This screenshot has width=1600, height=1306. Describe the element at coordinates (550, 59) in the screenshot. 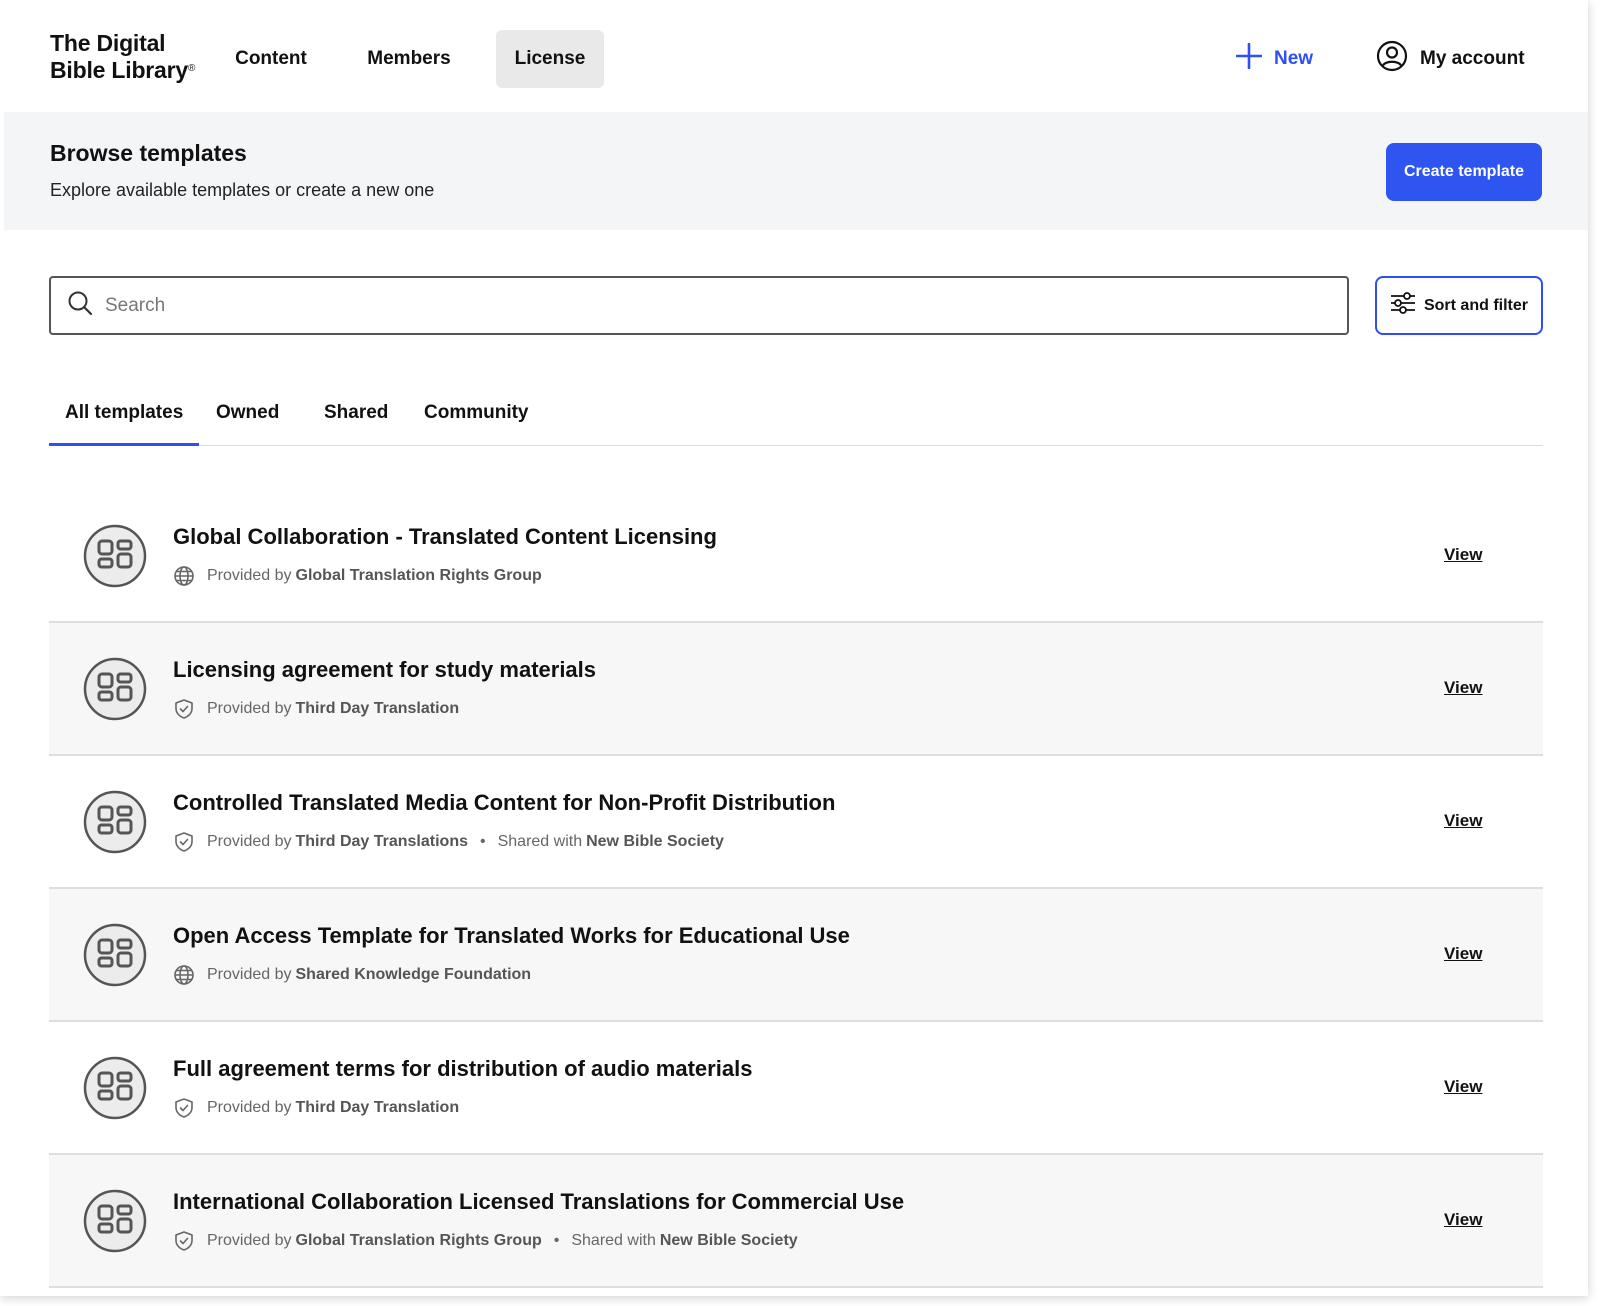

I see `nav-item-license: License` at that location.